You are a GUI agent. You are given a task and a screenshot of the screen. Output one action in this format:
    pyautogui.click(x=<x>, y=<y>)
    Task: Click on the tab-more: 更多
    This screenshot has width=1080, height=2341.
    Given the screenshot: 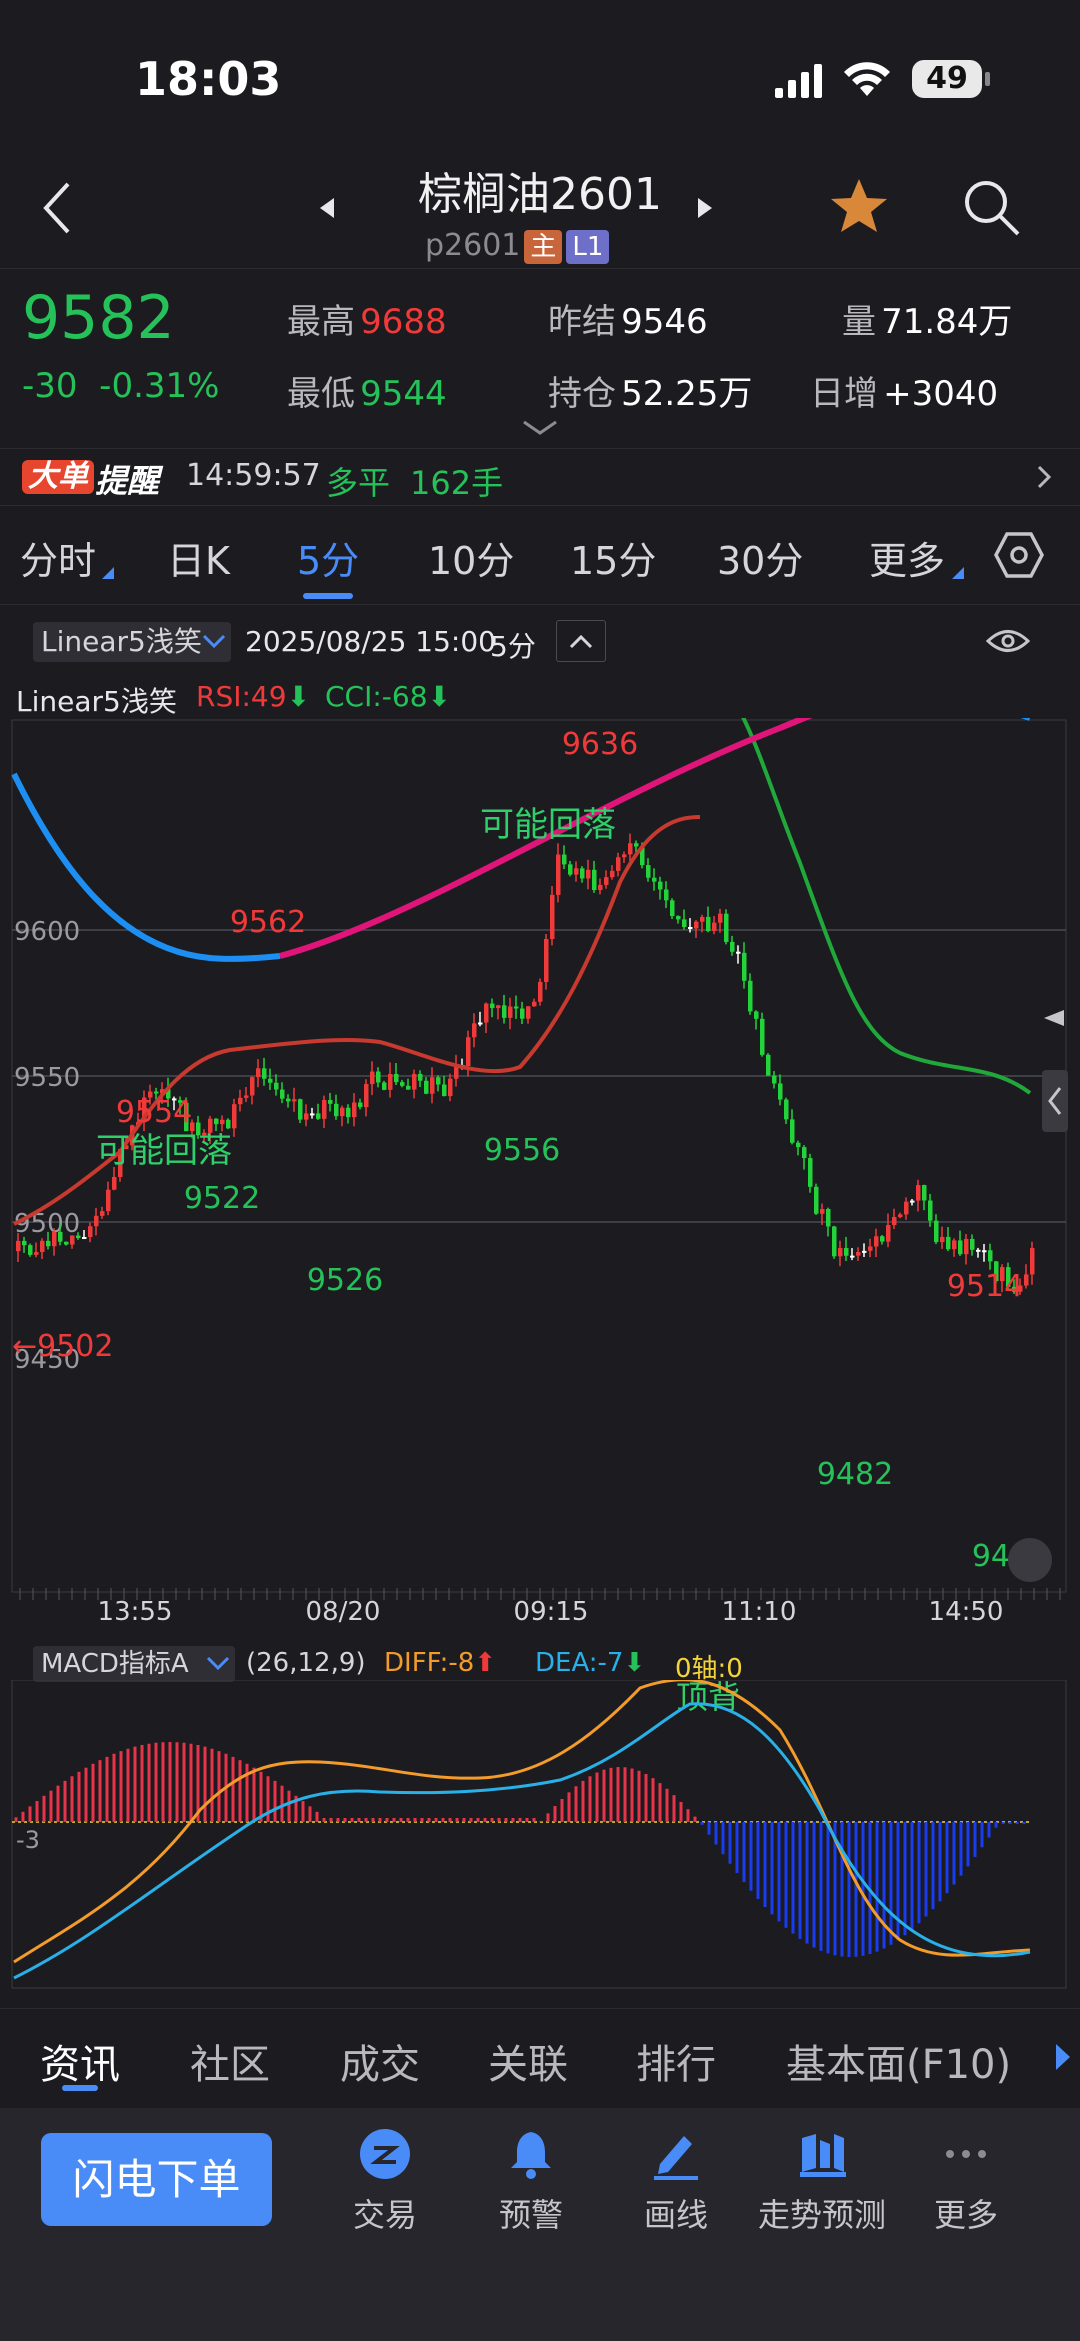 What is the action you would take?
    pyautogui.click(x=907, y=557)
    